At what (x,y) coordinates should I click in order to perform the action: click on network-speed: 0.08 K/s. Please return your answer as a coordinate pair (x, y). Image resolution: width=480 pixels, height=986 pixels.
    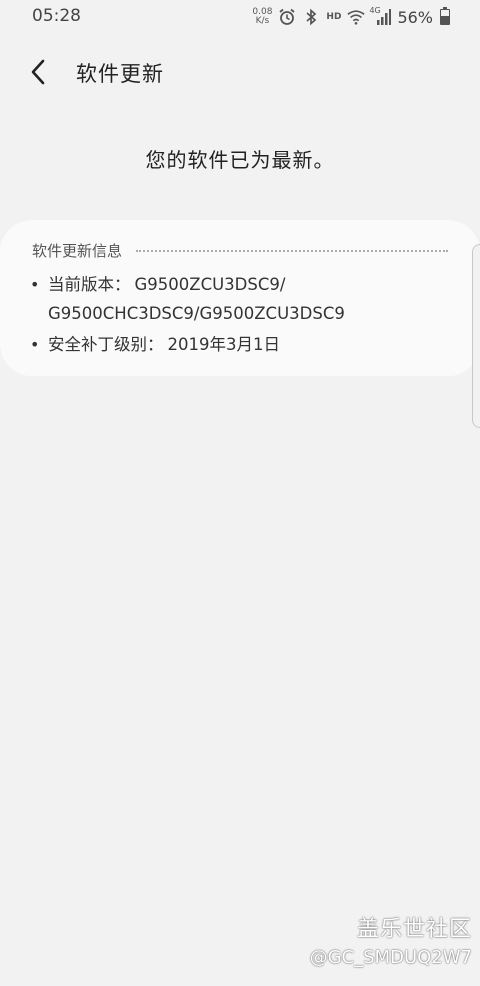
    Looking at the image, I should click on (262, 17).